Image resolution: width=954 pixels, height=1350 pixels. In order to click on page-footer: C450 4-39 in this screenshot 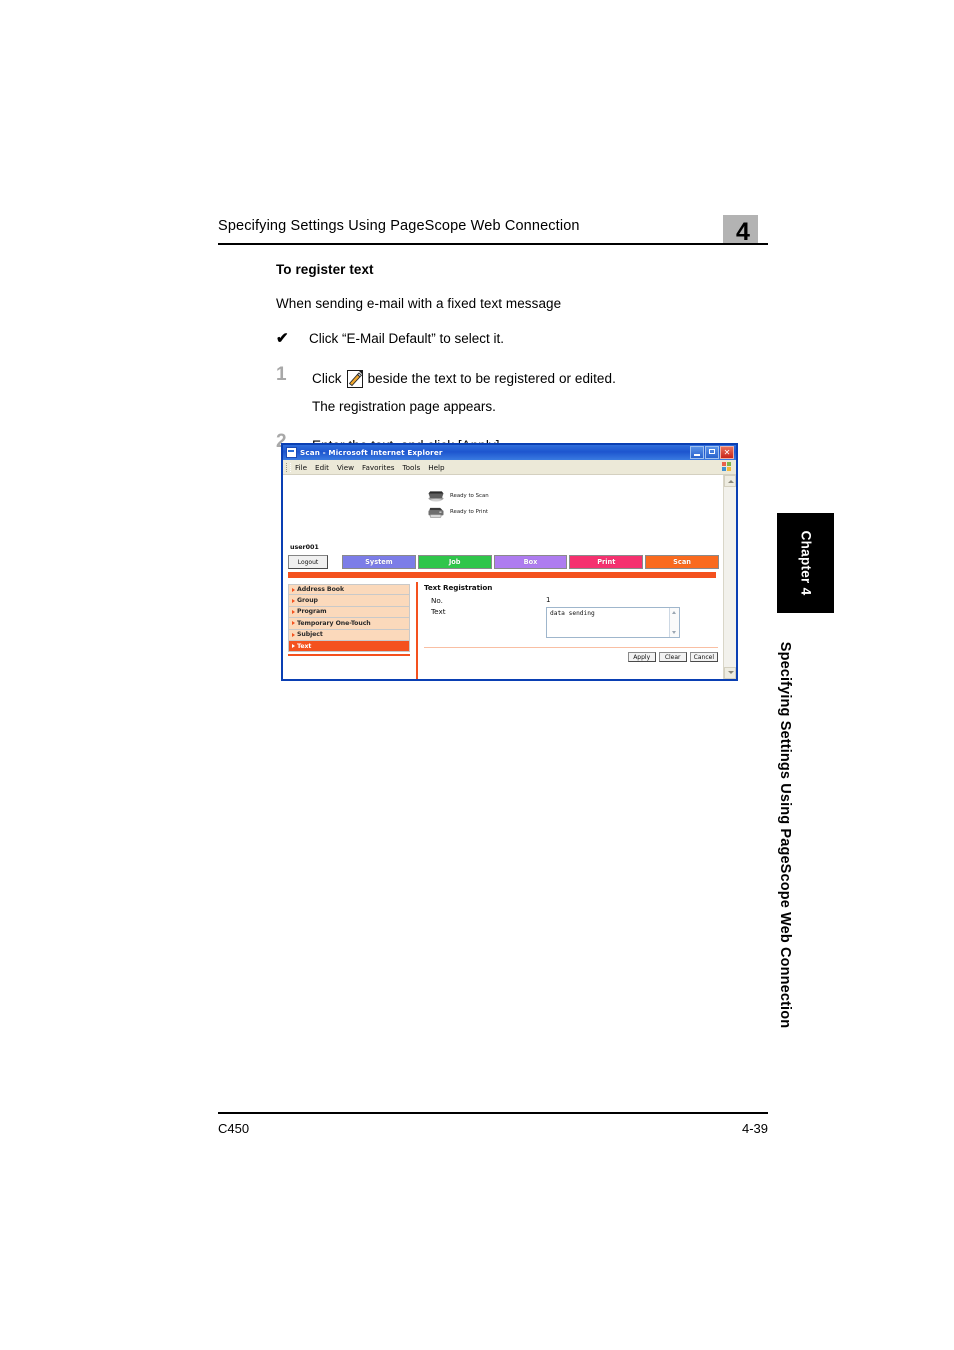, I will do `click(493, 1124)`.